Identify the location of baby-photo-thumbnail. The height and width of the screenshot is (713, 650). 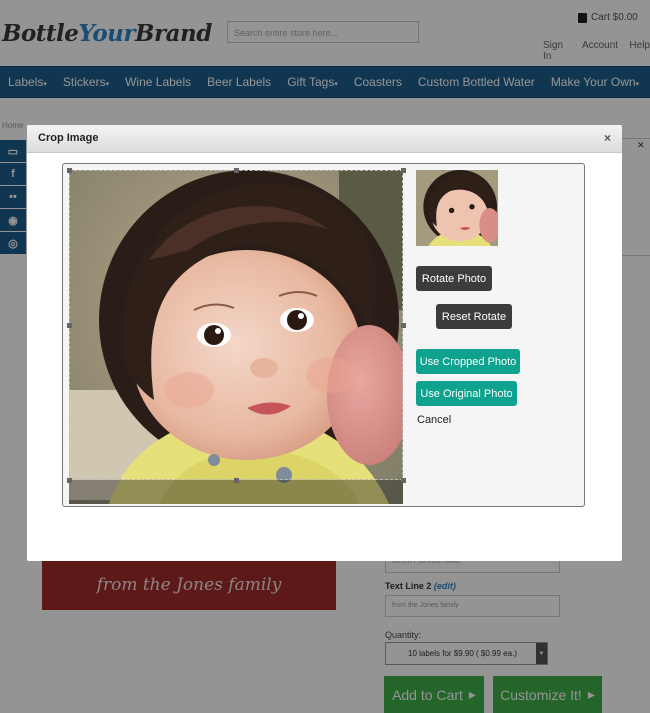
(457, 208).